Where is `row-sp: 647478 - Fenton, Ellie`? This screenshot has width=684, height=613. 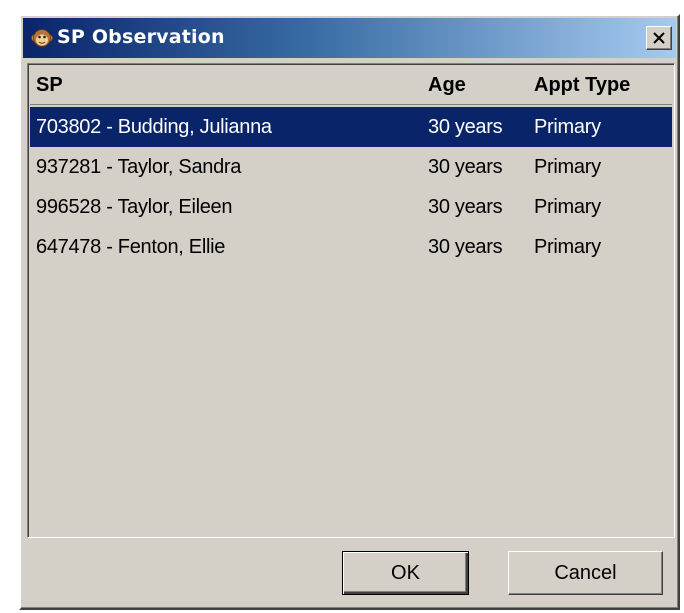
row-sp: 647478 - Fenton, Ellie is located at coordinates (131, 247).